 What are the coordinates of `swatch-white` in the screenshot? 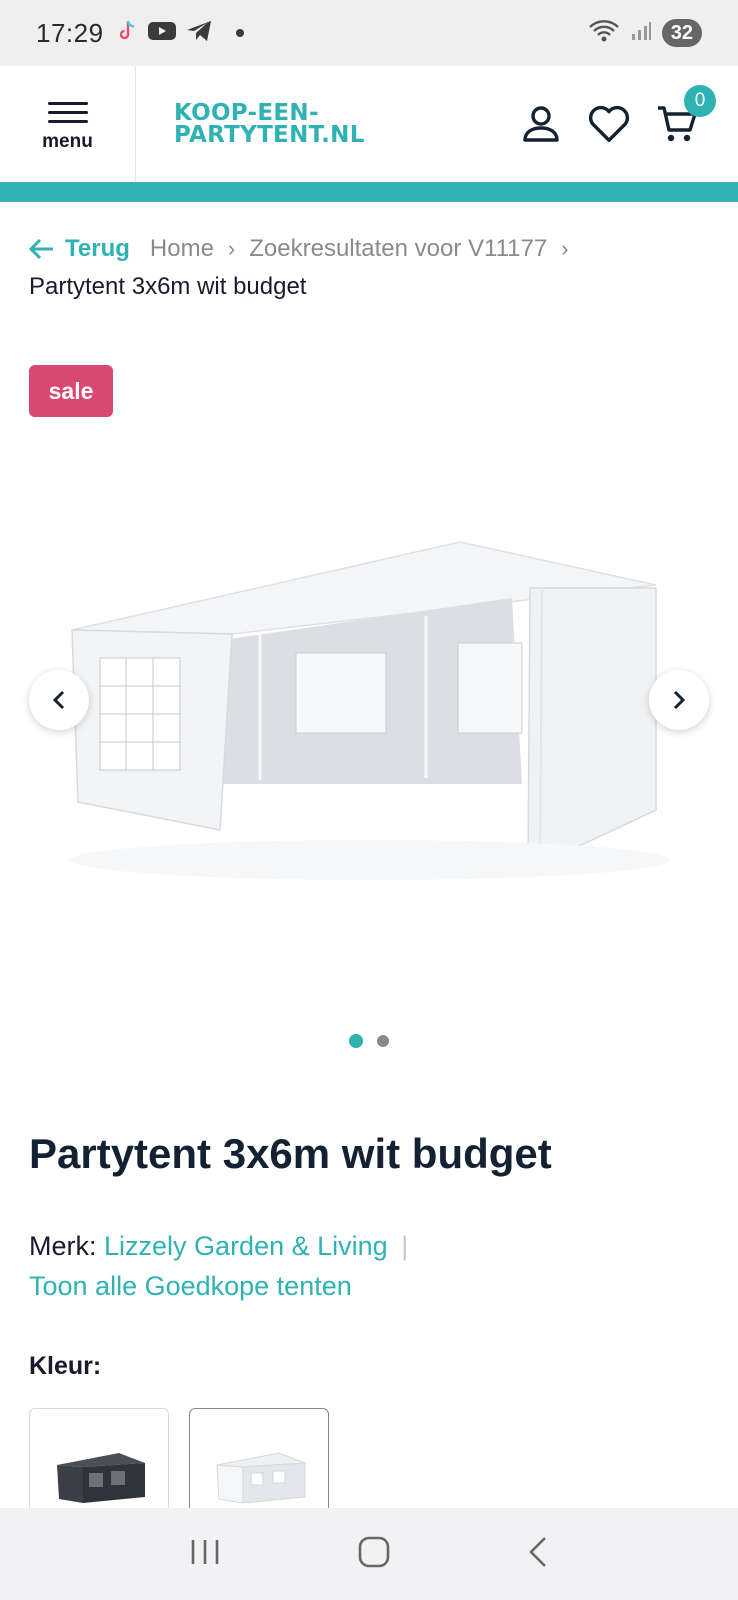 It's located at (259, 1463).